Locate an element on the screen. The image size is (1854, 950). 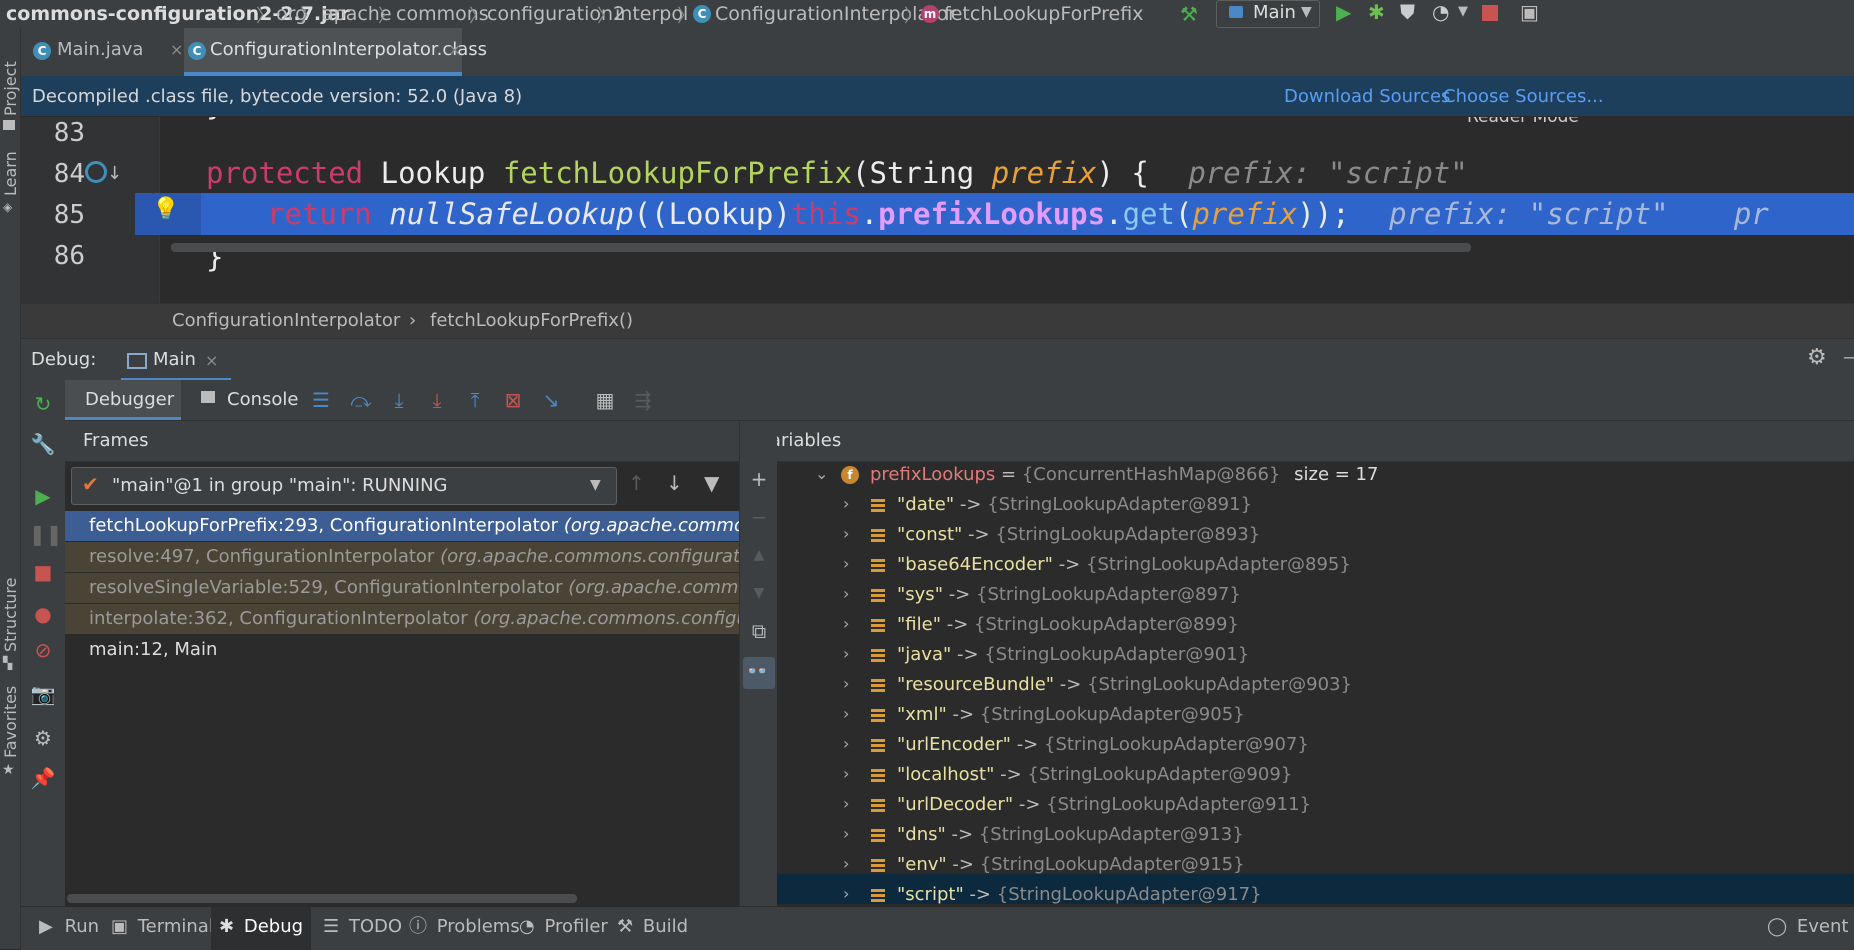
variable-entry-row: › "file" -> {StringLookupAdapter@899} is located at coordinates (1315, 626).